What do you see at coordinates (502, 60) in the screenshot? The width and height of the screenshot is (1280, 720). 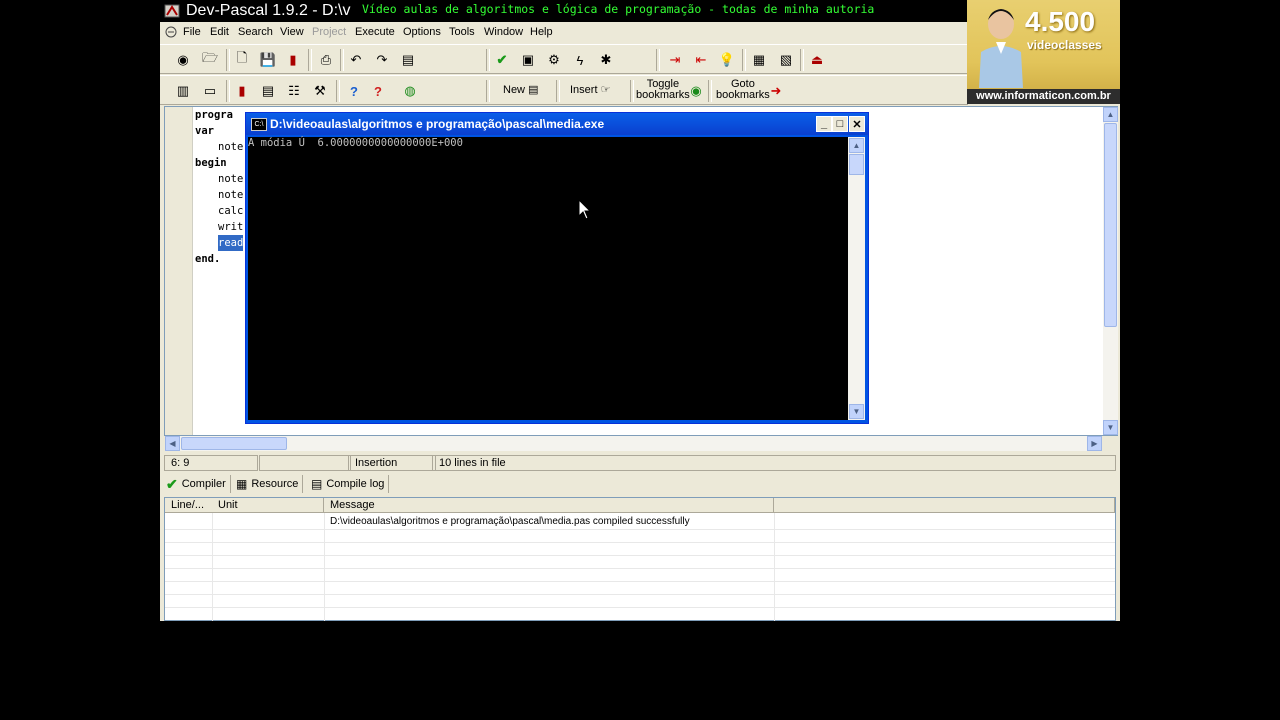 I see `compile-check-icon: ✔` at bounding box center [502, 60].